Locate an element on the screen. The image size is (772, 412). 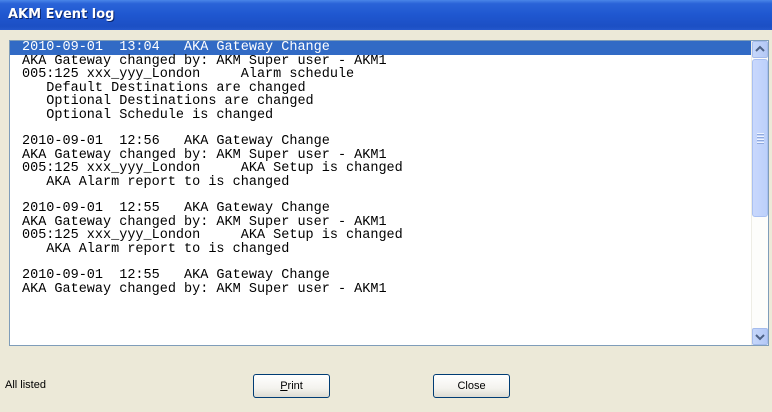
scroll-down-arrow-icon is located at coordinates (760, 336).